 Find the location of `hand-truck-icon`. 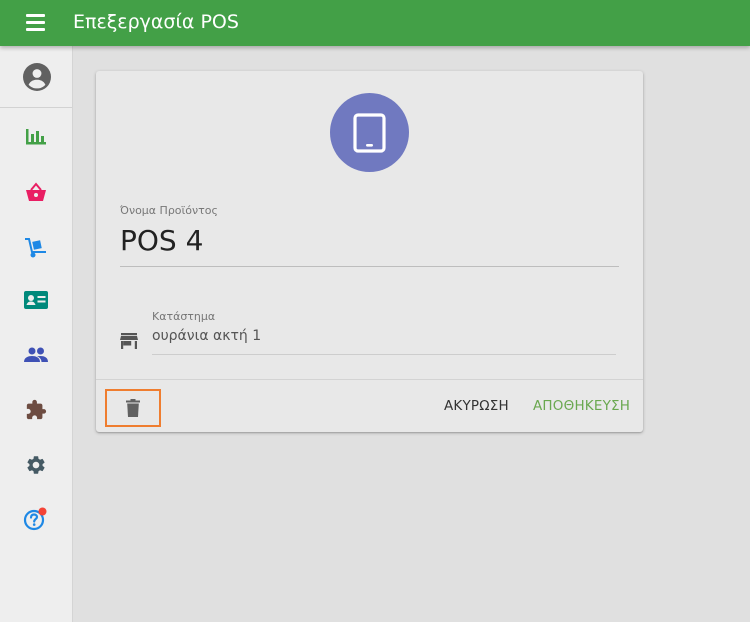

hand-truck-icon is located at coordinates (35, 248).